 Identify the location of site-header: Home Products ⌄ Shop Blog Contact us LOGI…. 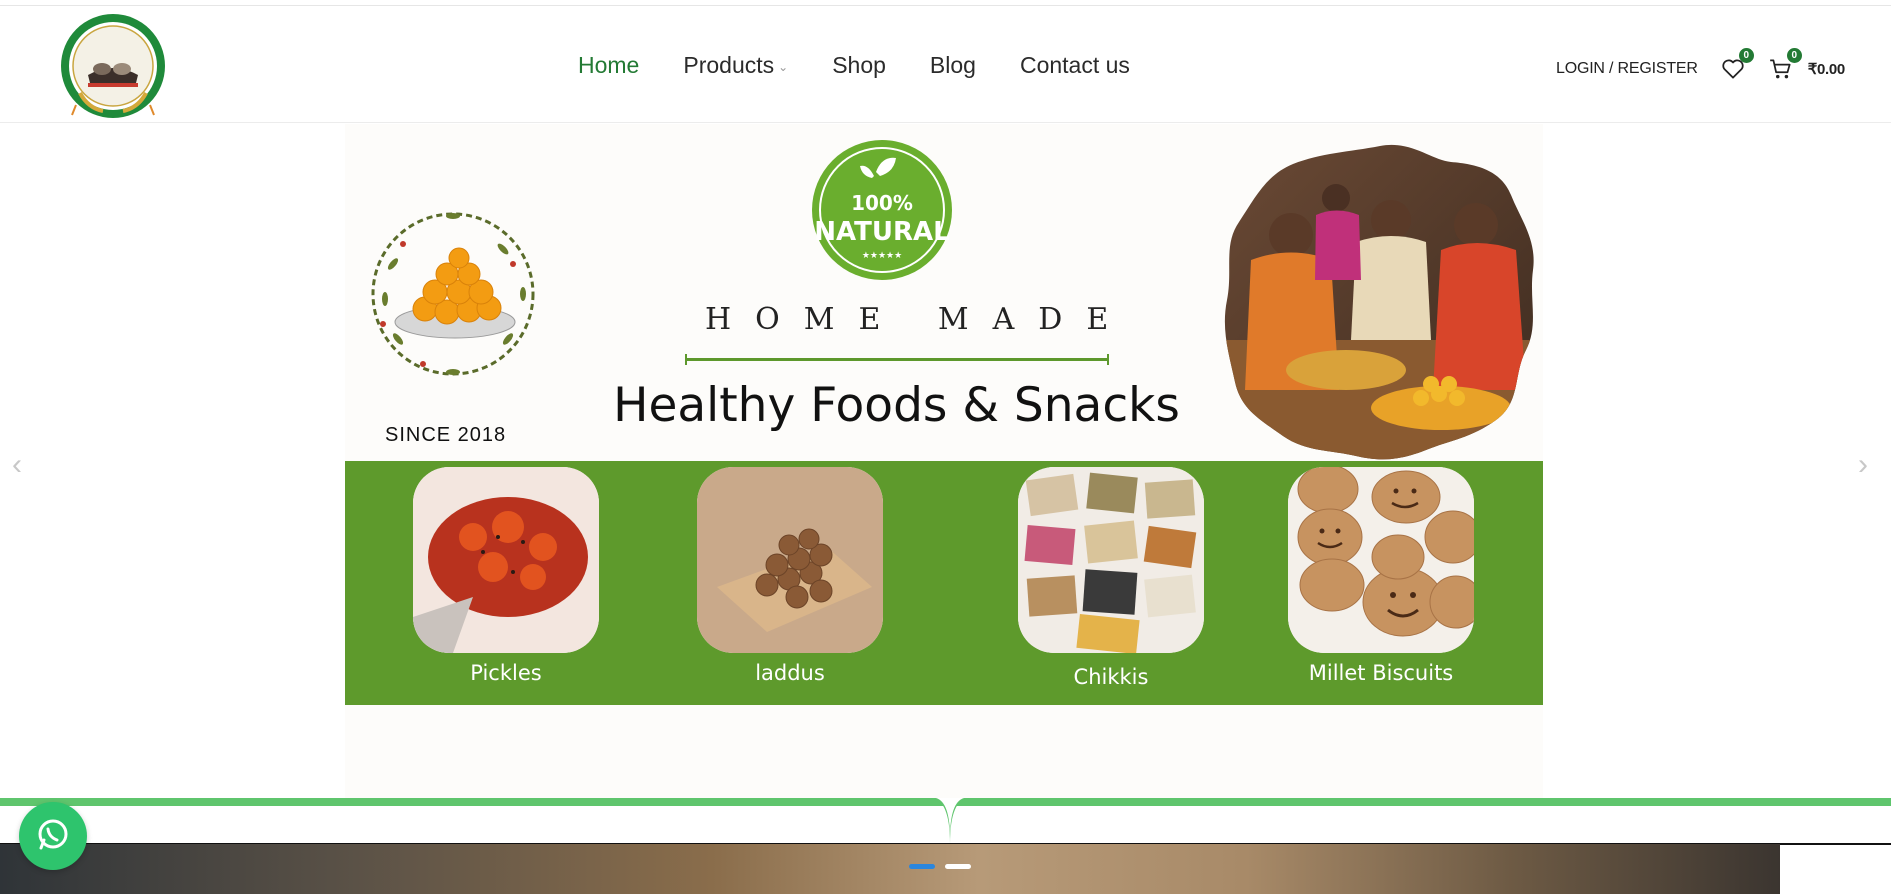
(945, 64).